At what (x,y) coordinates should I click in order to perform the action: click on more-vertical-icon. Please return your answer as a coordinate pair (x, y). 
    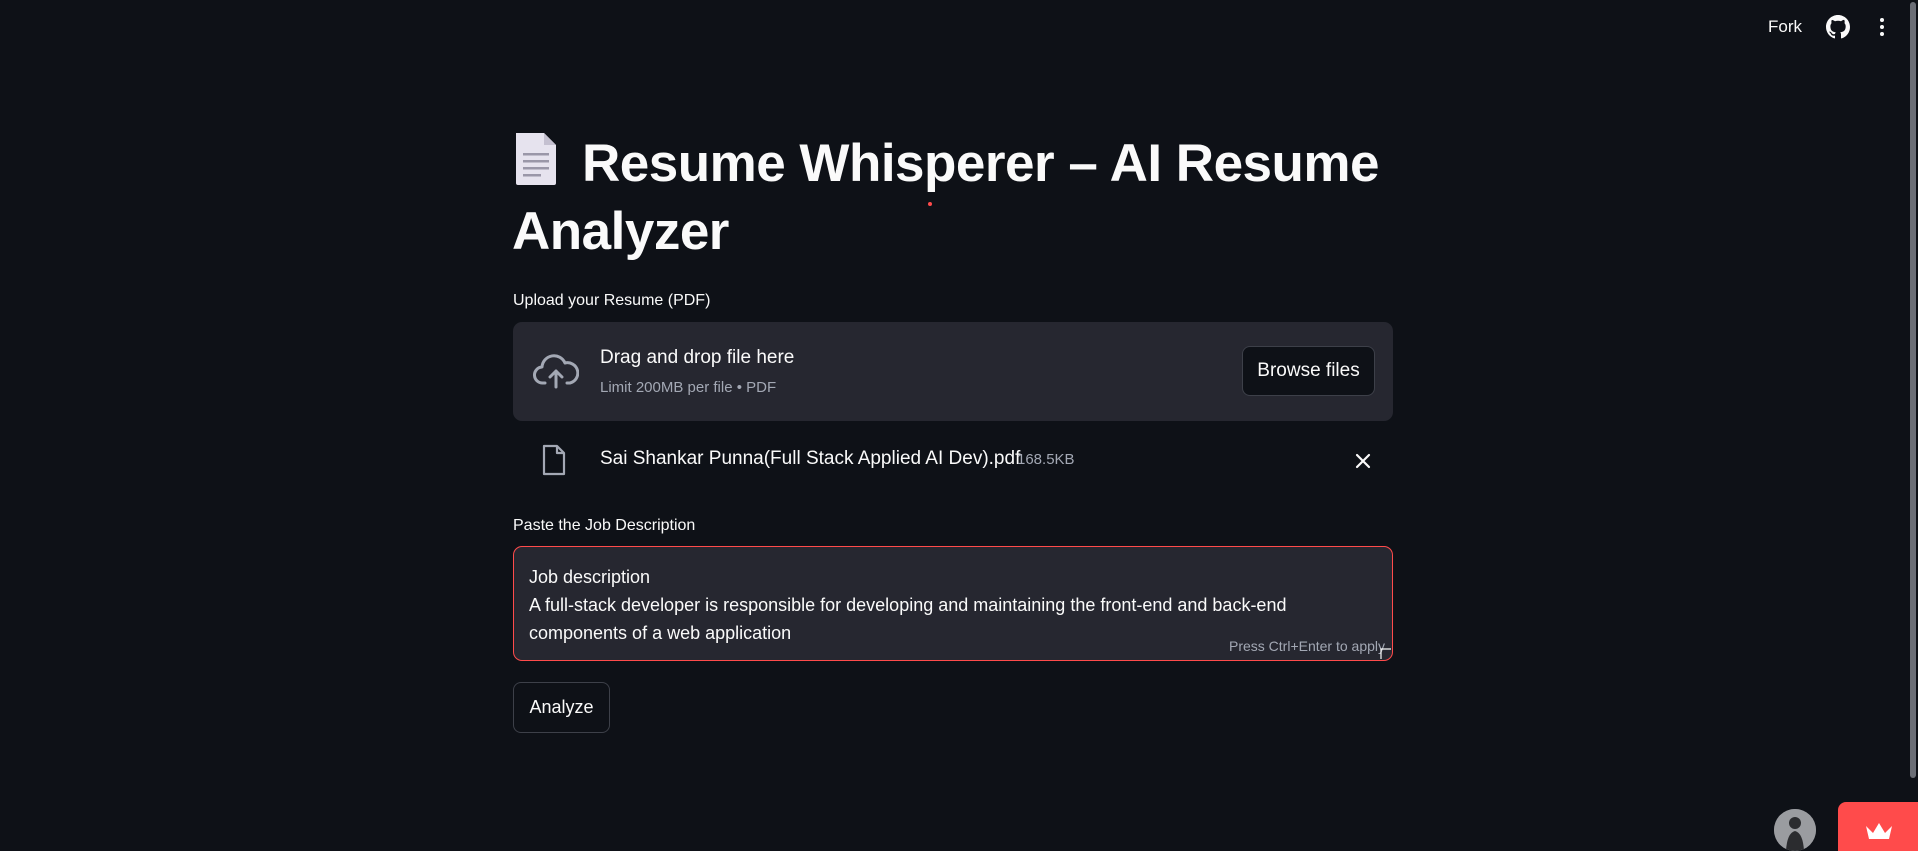
    Looking at the image, I should click on (1882, 27).